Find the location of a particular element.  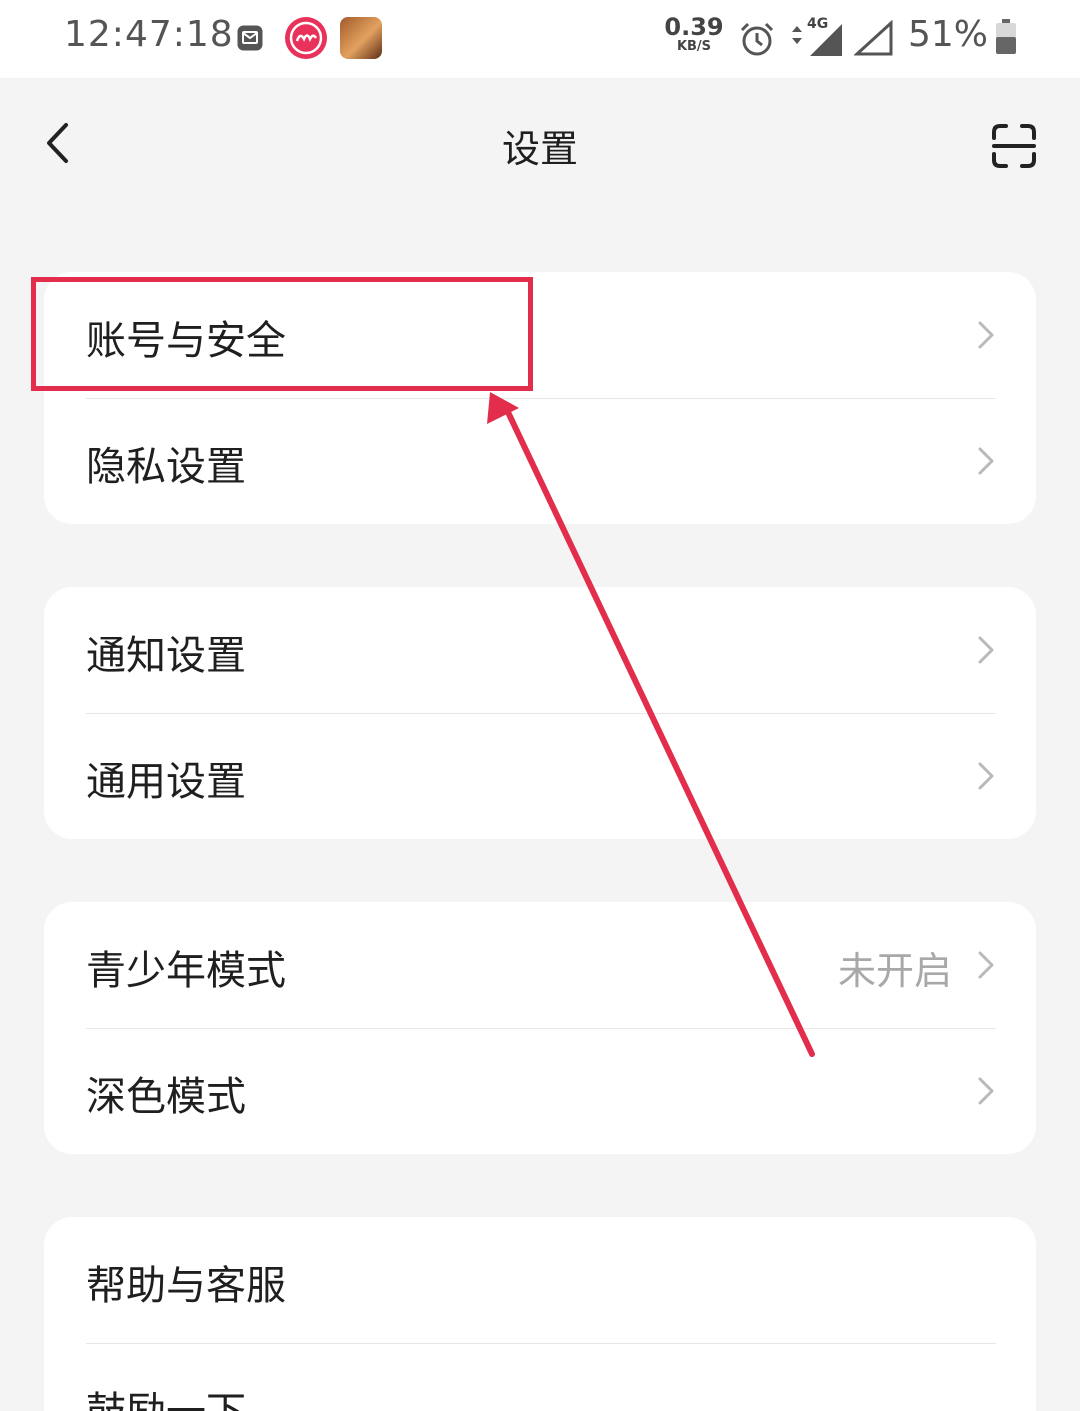

scan-button is located at coordinates (1014, 146).